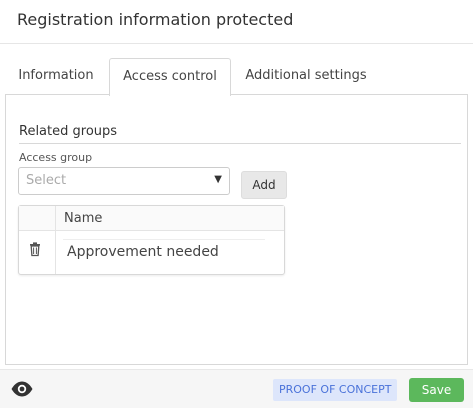  I want to click on access-group-select: Select ▼, so click(124, 181).